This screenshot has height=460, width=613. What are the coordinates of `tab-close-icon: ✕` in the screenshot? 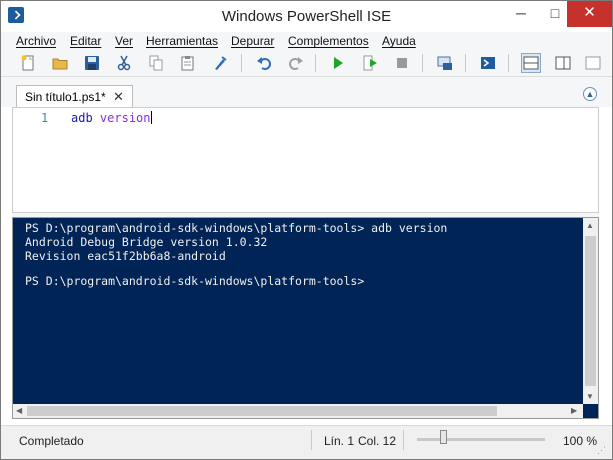 It's located at (118, 97).